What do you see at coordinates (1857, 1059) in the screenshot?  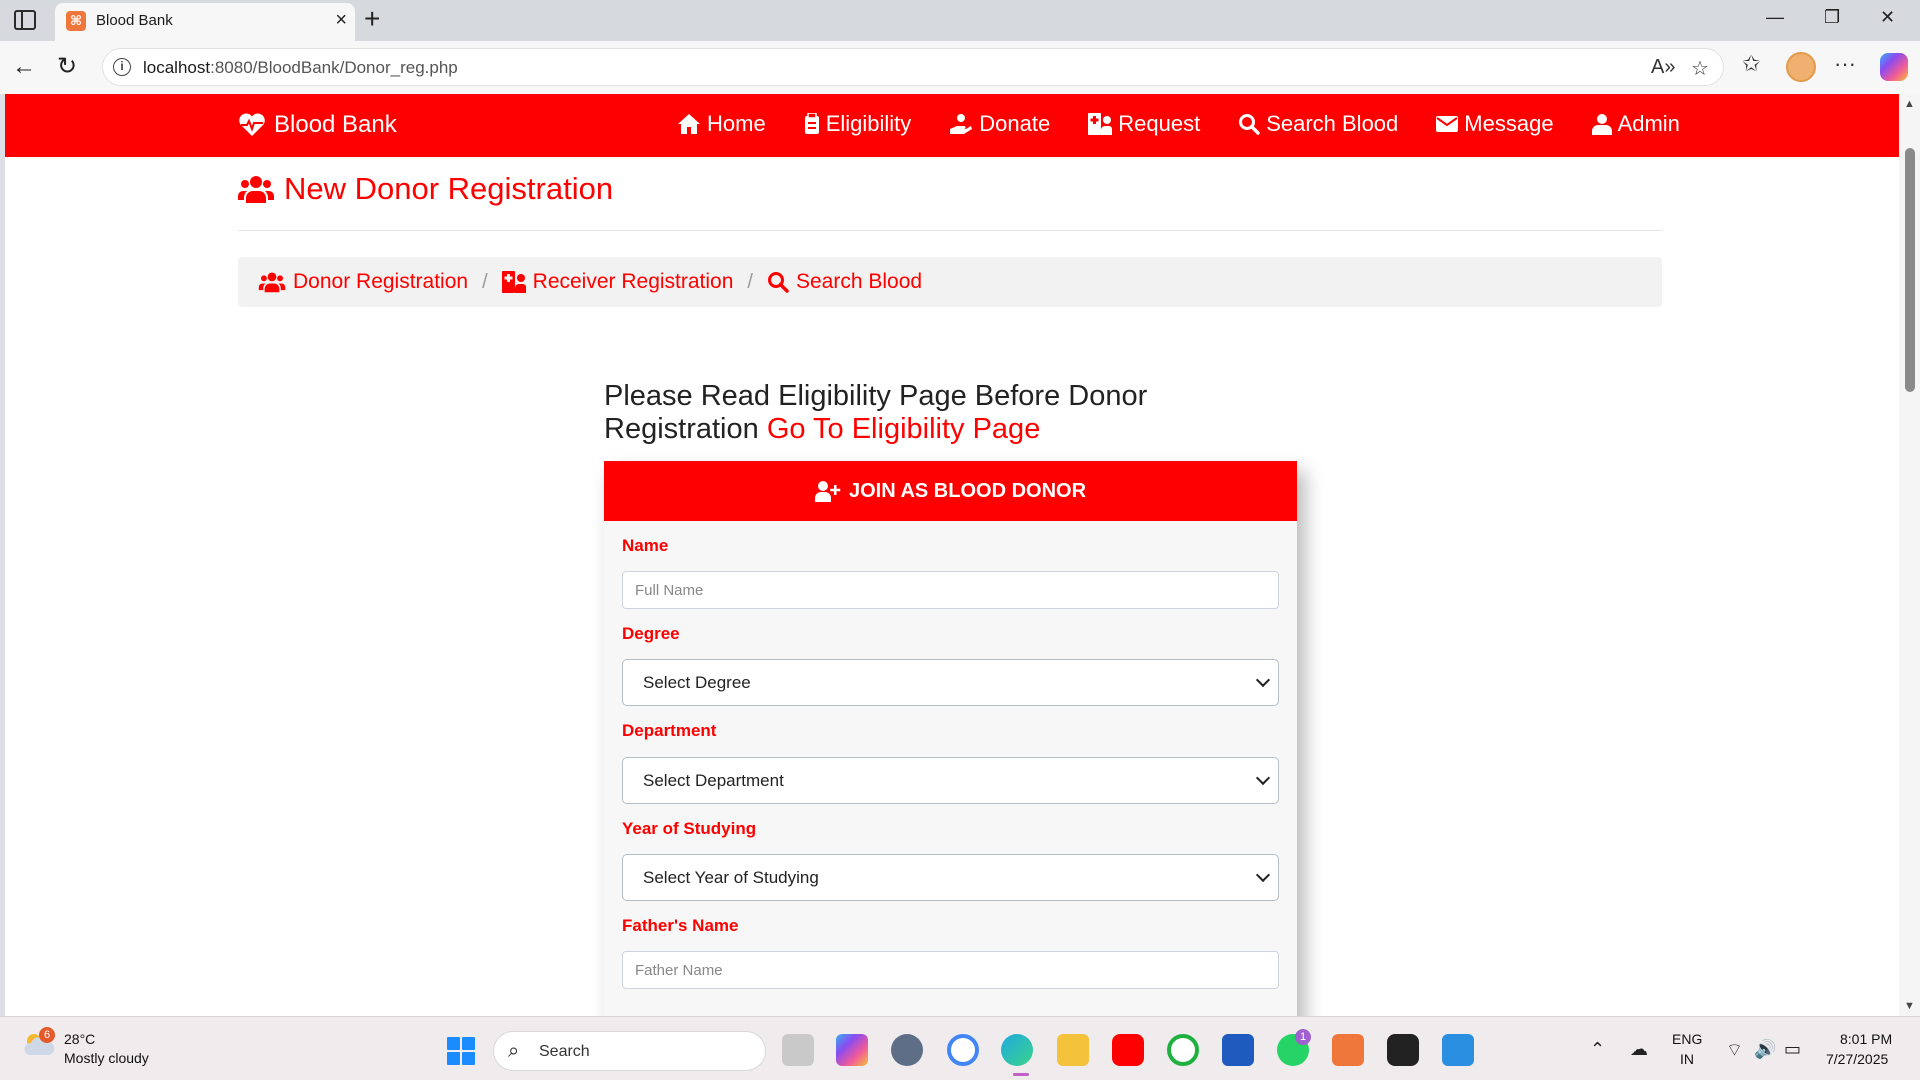 I see `clock-date: 7/27/2025` at bounding box center [1857, 1059].